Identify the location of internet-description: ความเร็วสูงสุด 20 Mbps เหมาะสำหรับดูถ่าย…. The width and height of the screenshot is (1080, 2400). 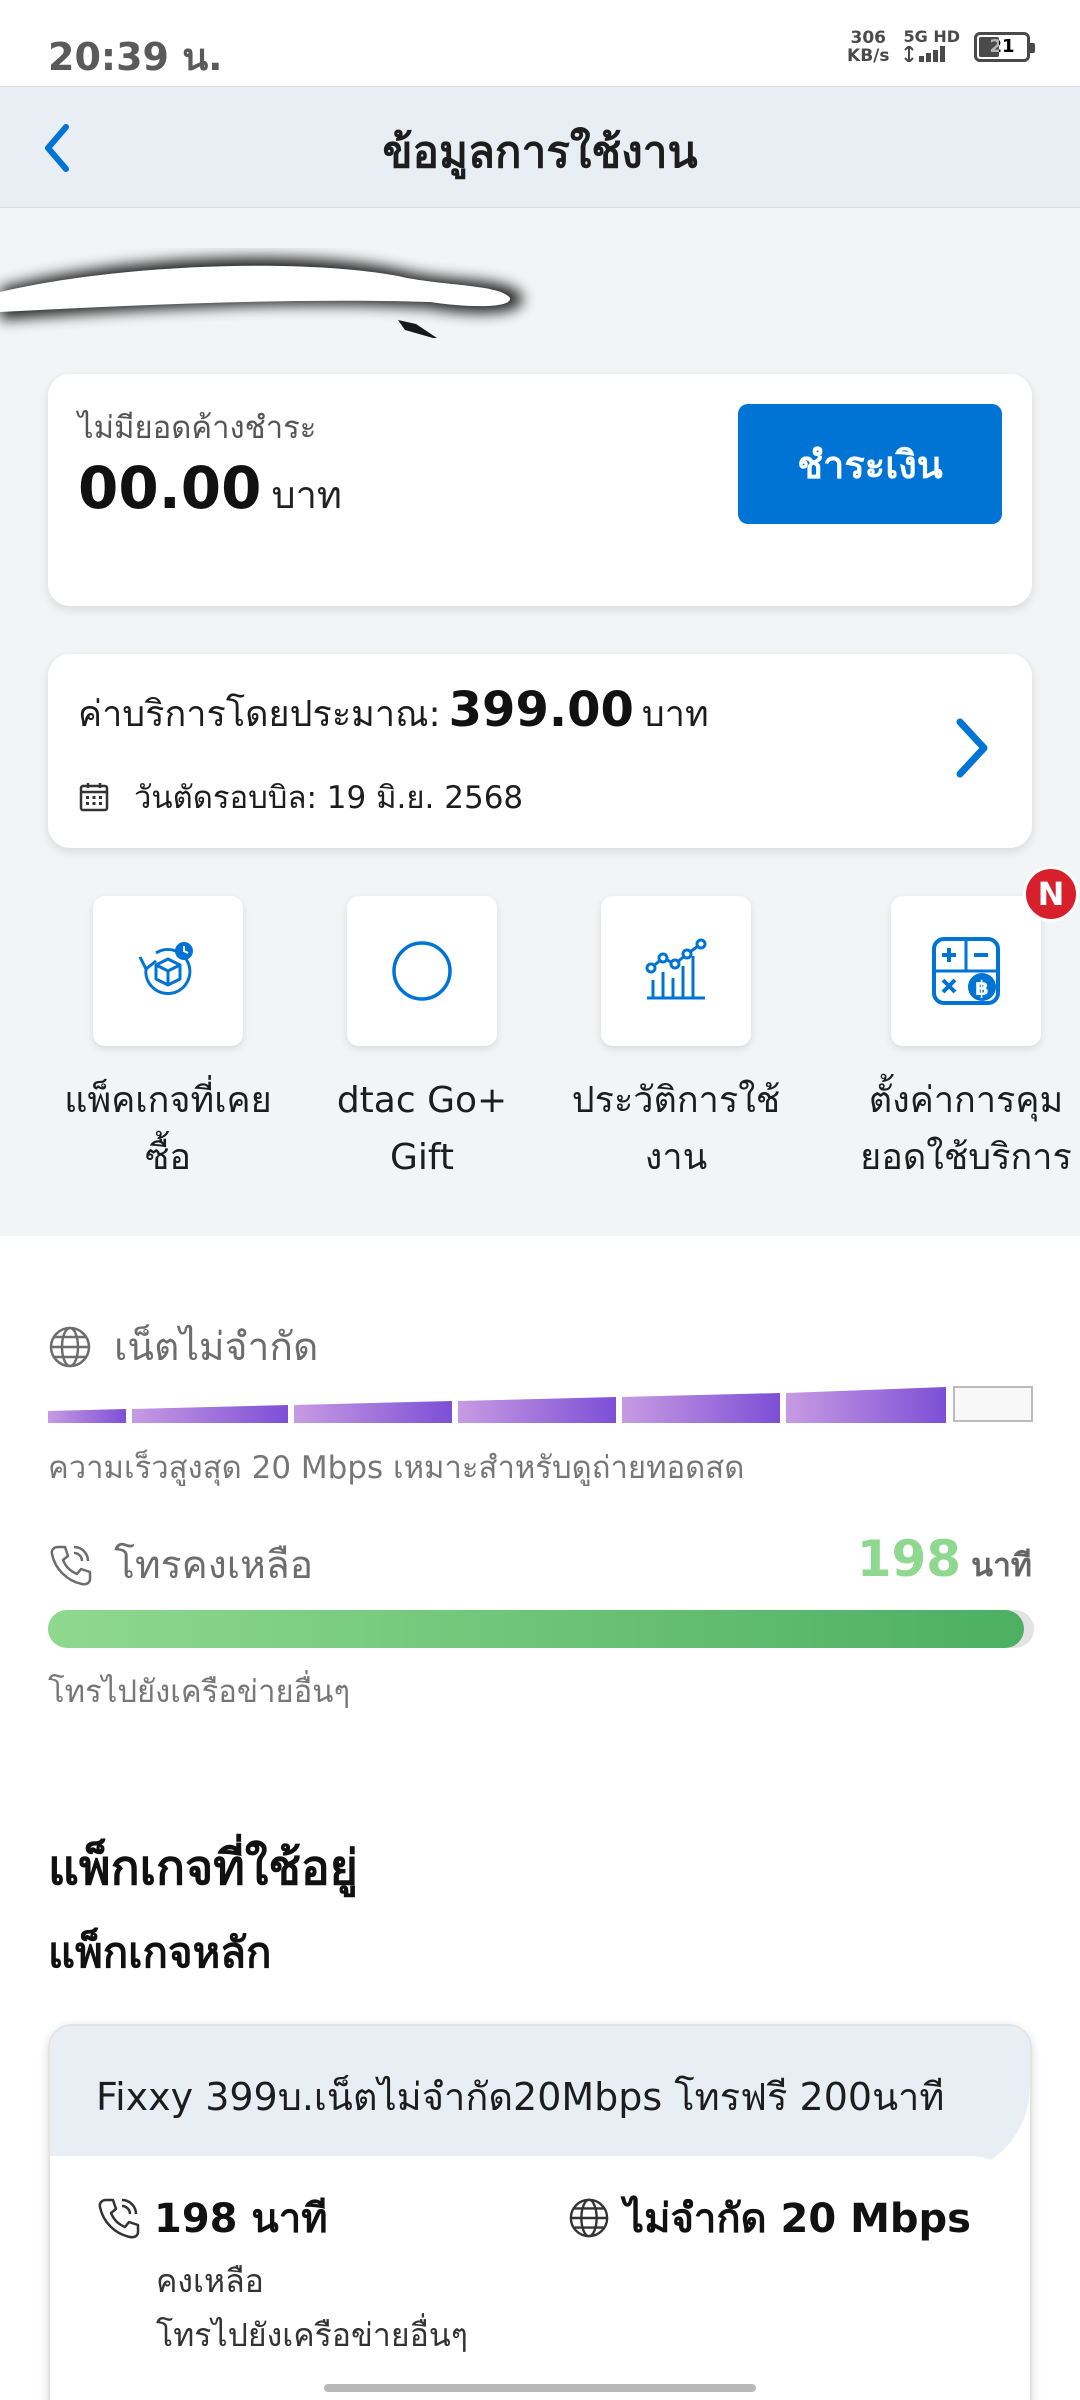
(396, 1468).